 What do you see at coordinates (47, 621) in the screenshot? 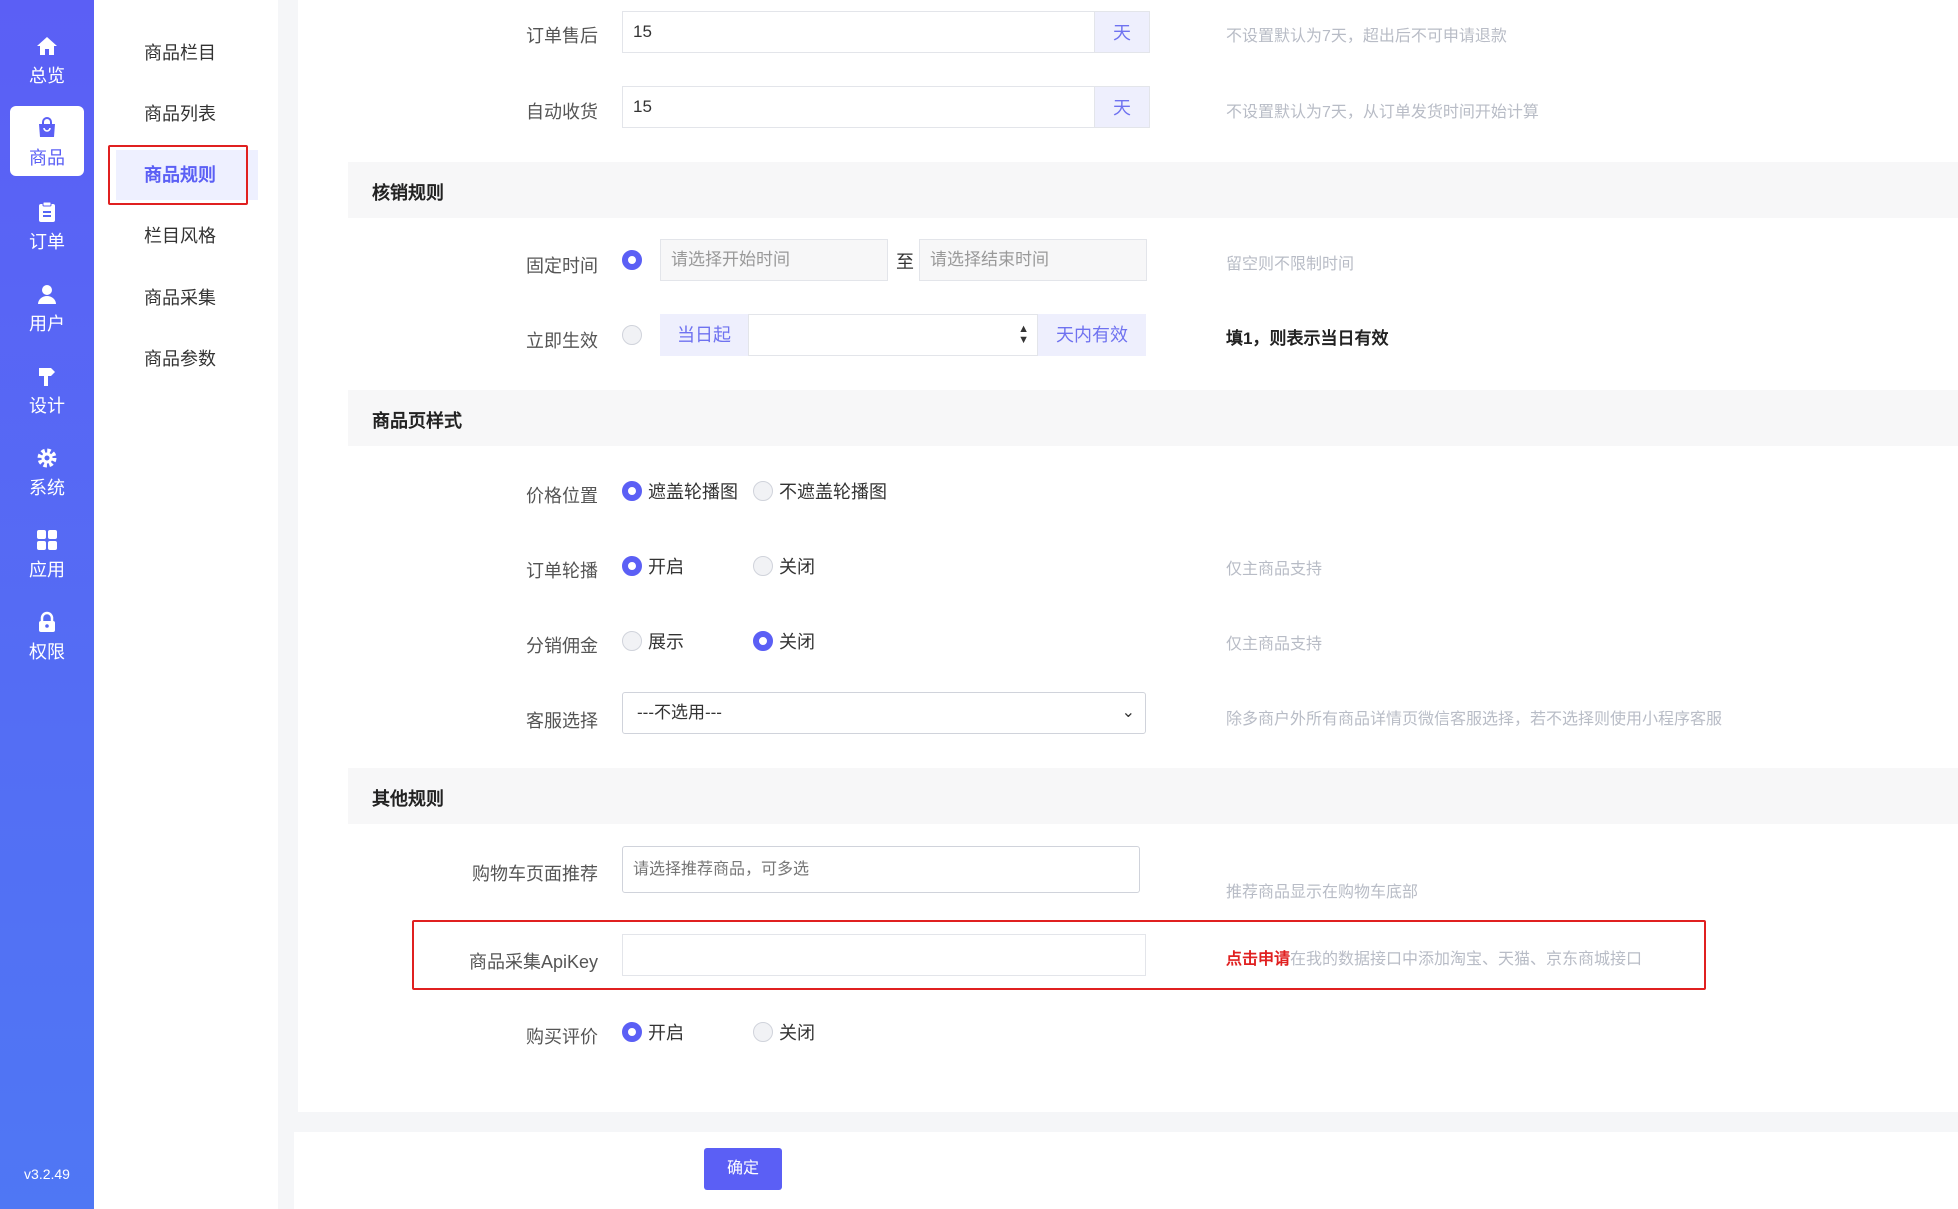
I see `lock-icon` at bounding box center [47, 621].